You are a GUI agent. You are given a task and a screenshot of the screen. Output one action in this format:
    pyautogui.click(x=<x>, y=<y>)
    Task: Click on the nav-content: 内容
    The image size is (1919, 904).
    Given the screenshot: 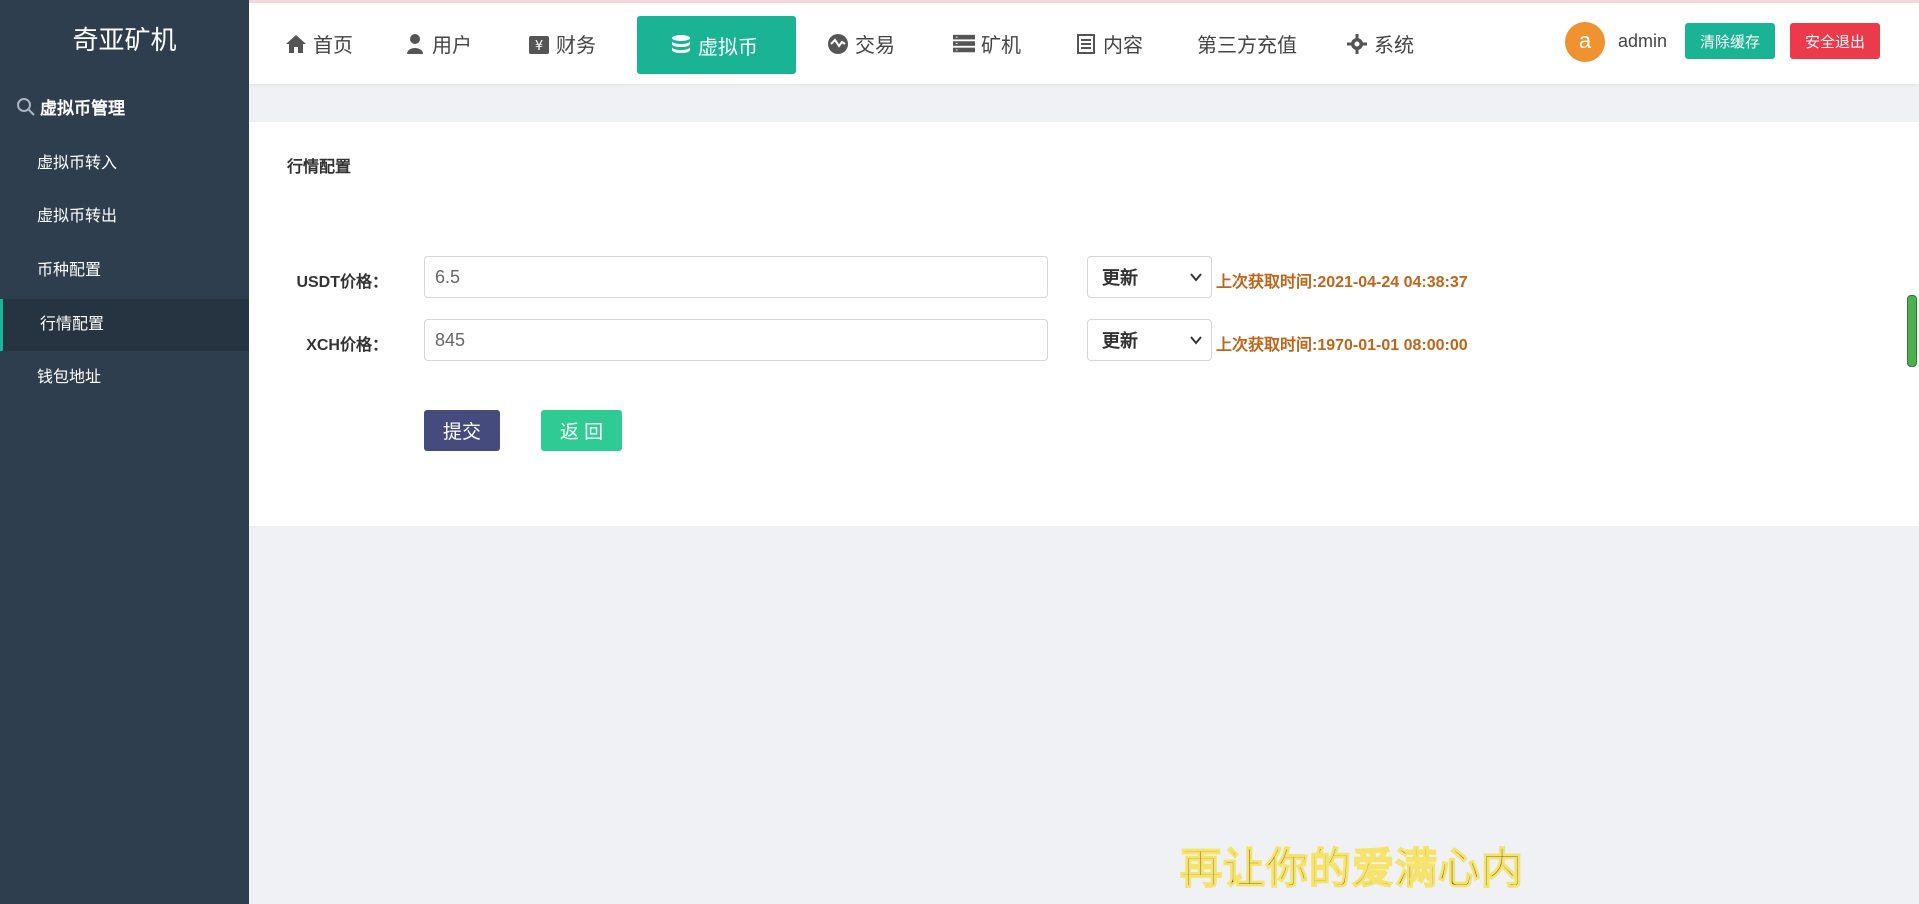 What is the action you would take?
    pyautogui.click(x=1109, y=43)
    